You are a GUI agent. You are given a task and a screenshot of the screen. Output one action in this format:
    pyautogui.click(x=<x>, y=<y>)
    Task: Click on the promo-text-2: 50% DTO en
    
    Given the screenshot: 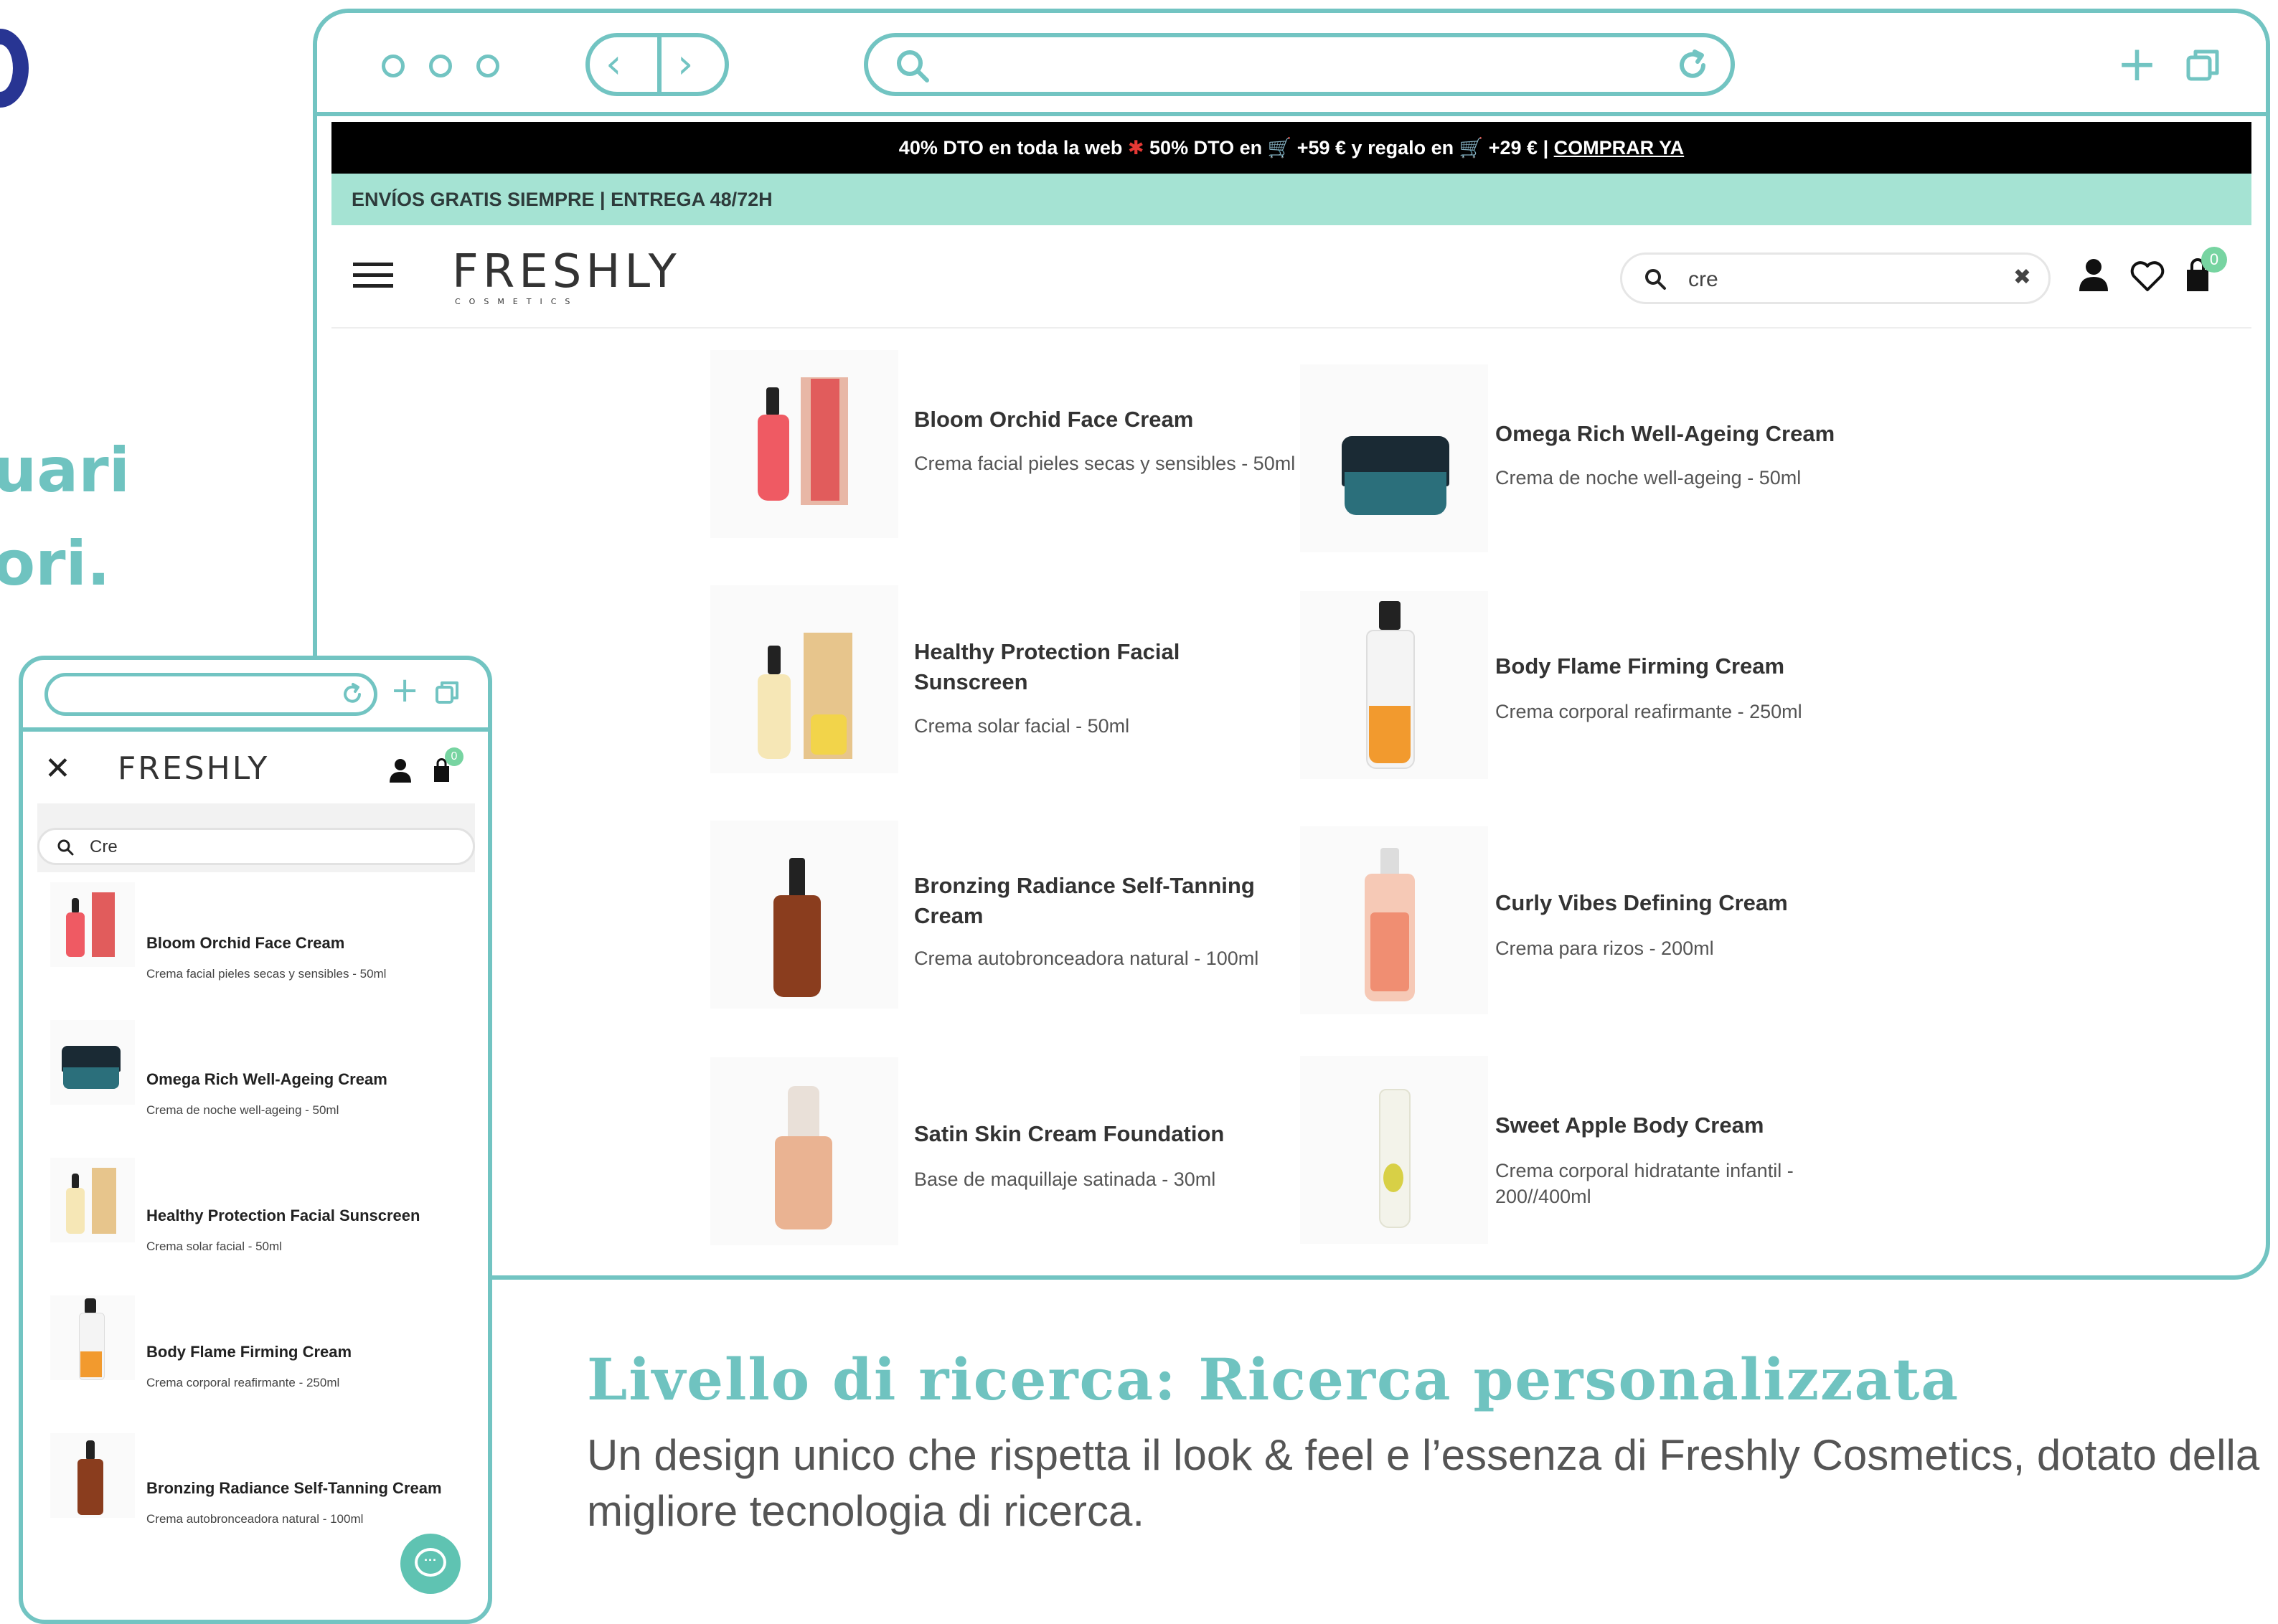 What is the action you would take?
    pyautogui.click(x=1206, y=148)
    